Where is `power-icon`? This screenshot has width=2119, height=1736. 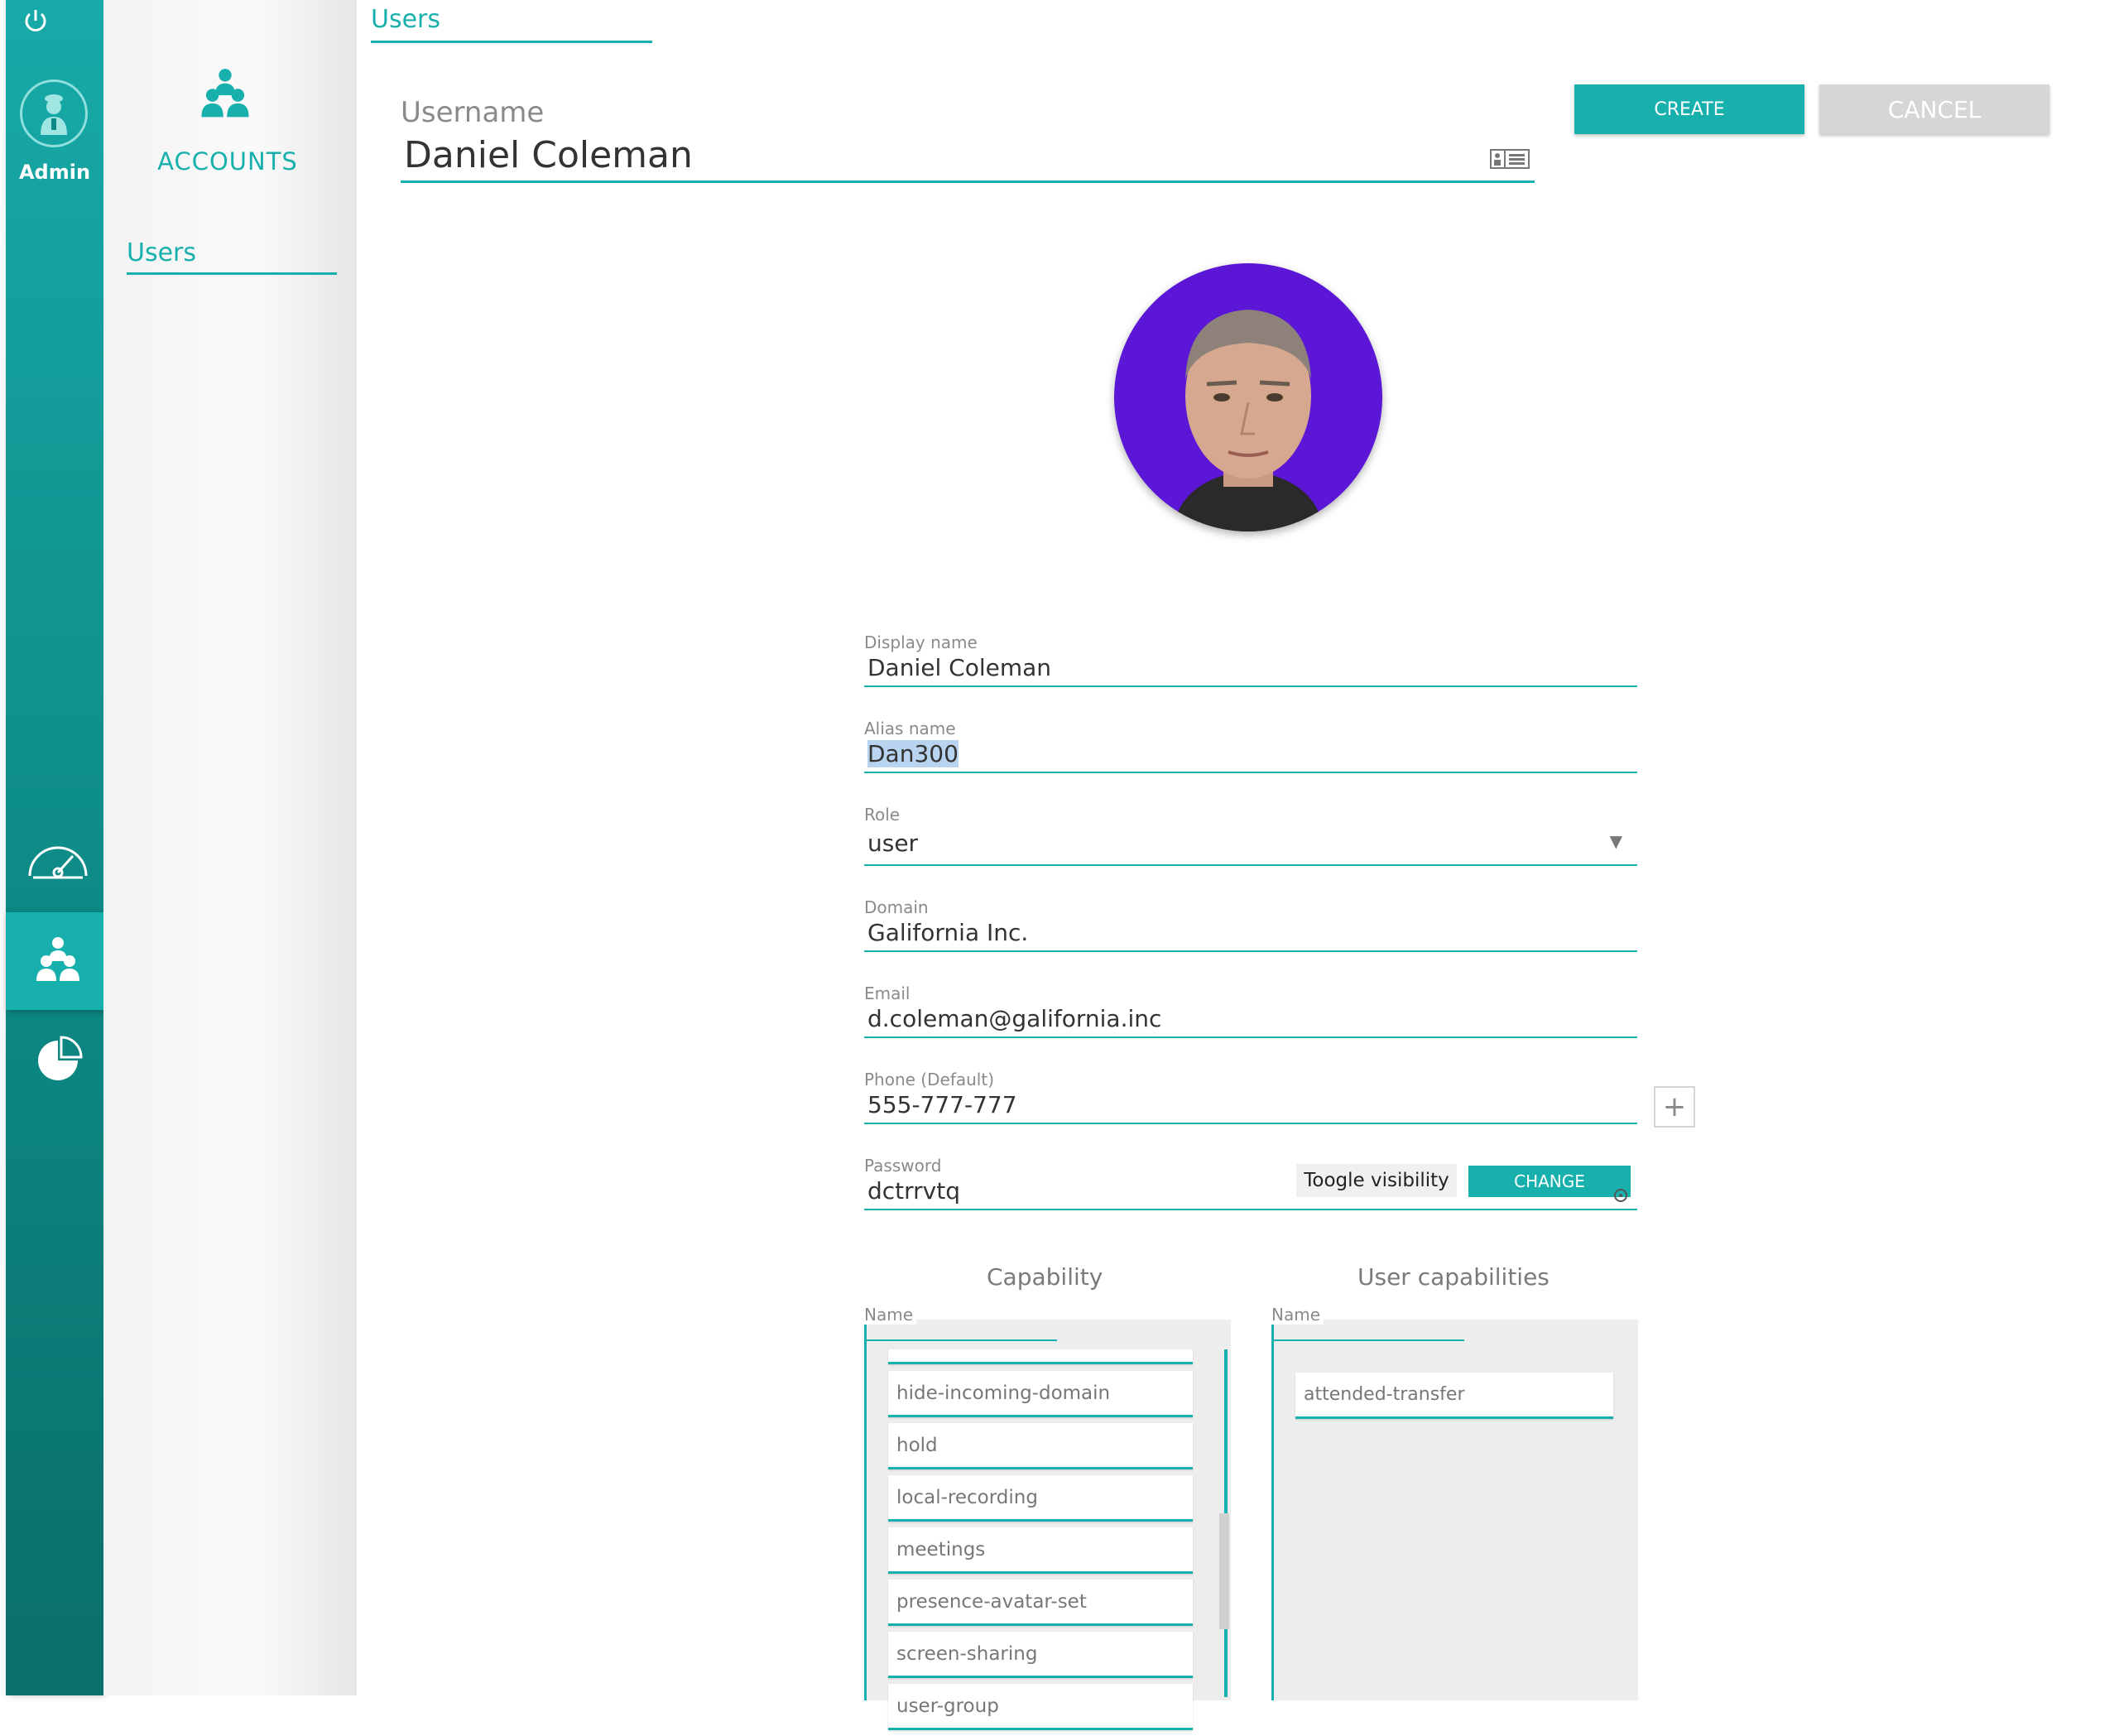 power-icon is located at coordinates (35, 22).